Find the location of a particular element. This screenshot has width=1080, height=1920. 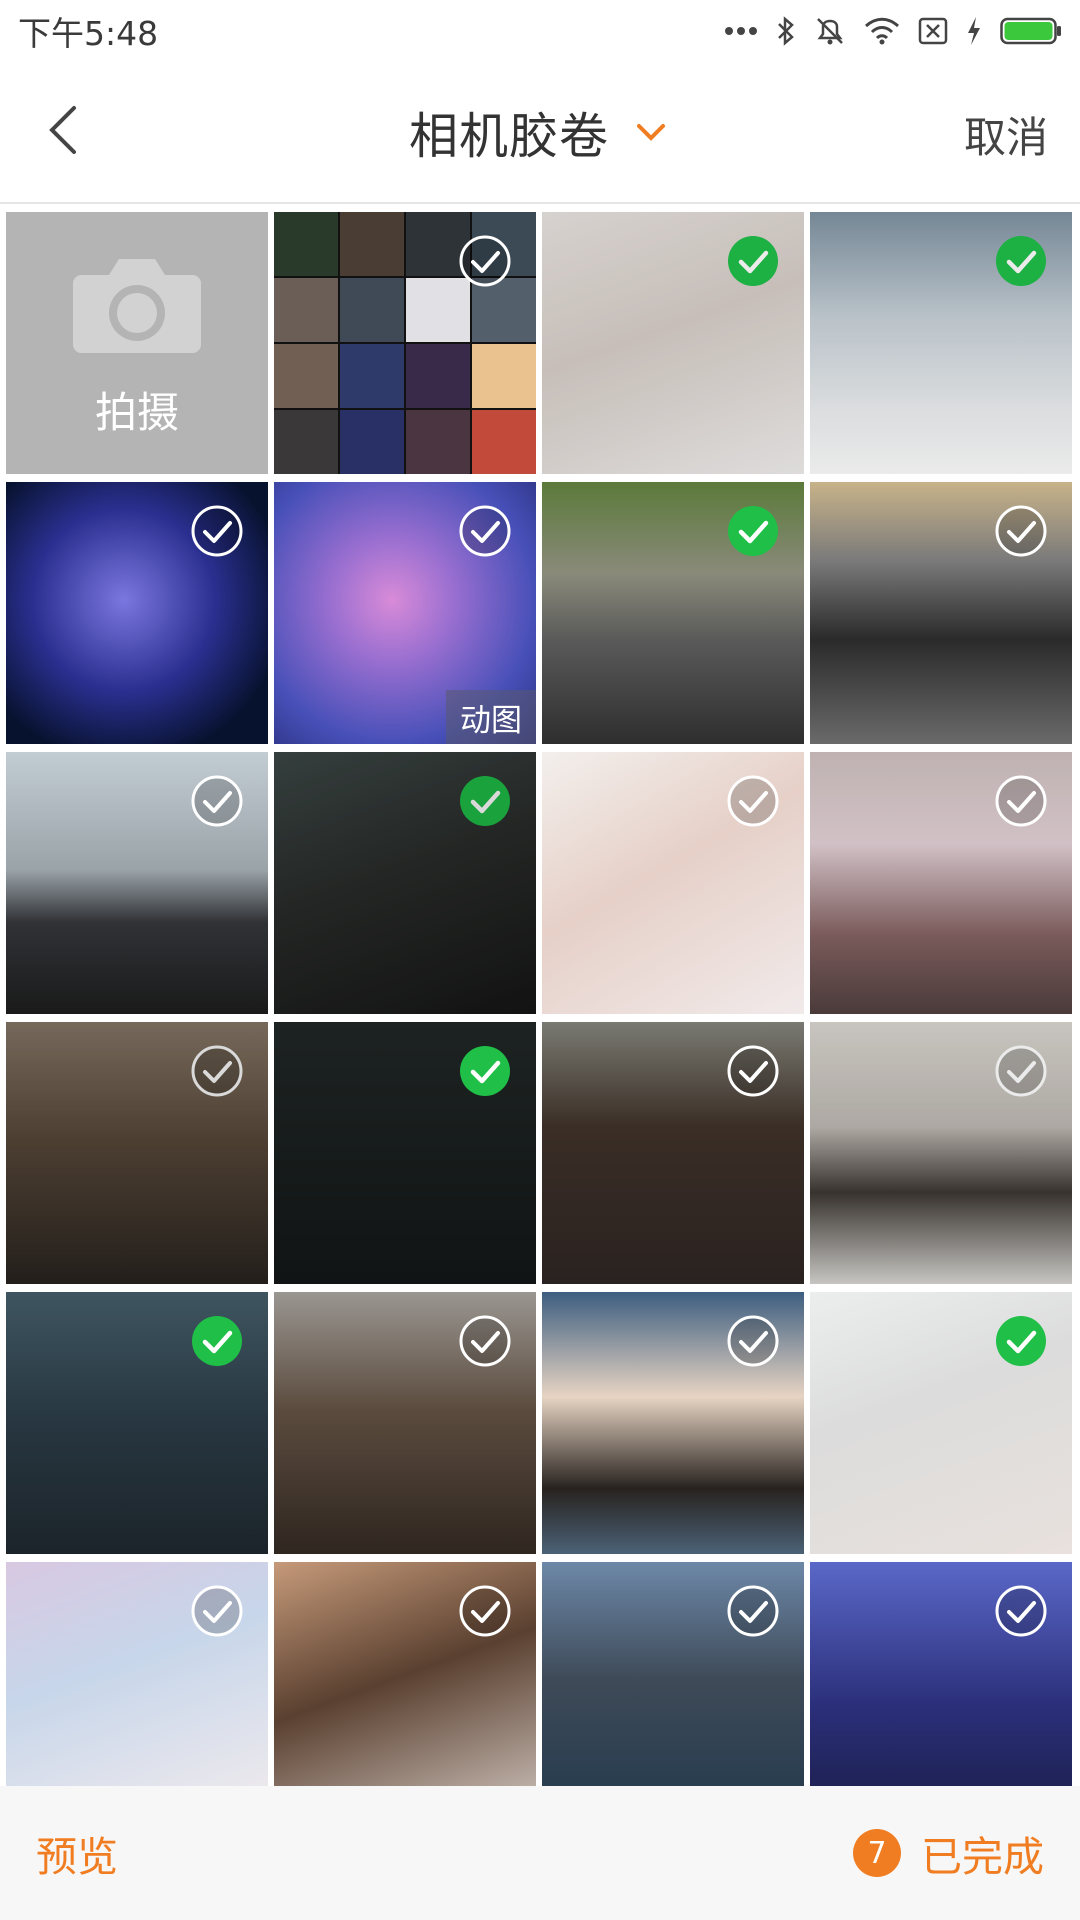

charging-icon is located at coordinates (974, 31).